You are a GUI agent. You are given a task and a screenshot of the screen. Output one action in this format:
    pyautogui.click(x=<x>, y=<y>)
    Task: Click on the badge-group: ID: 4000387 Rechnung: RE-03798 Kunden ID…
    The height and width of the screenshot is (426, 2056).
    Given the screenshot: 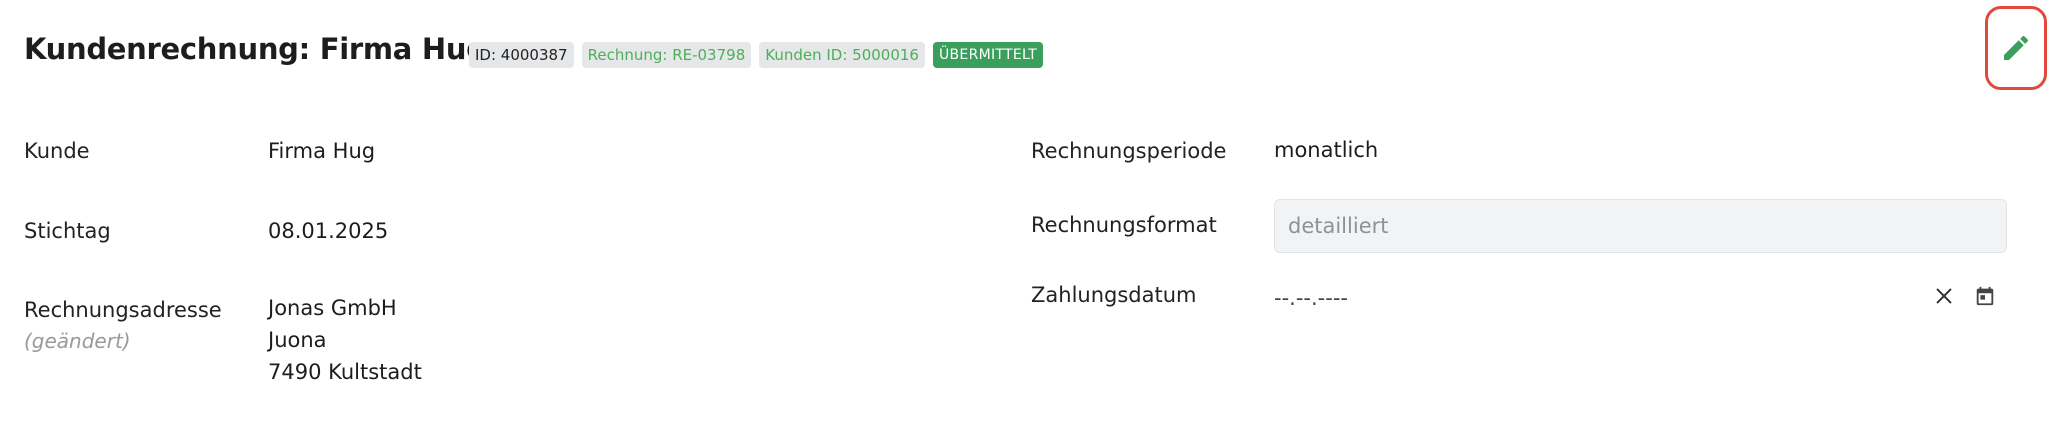 What is the action you would take?
    pyautogui.click(x=756, y=55)
    